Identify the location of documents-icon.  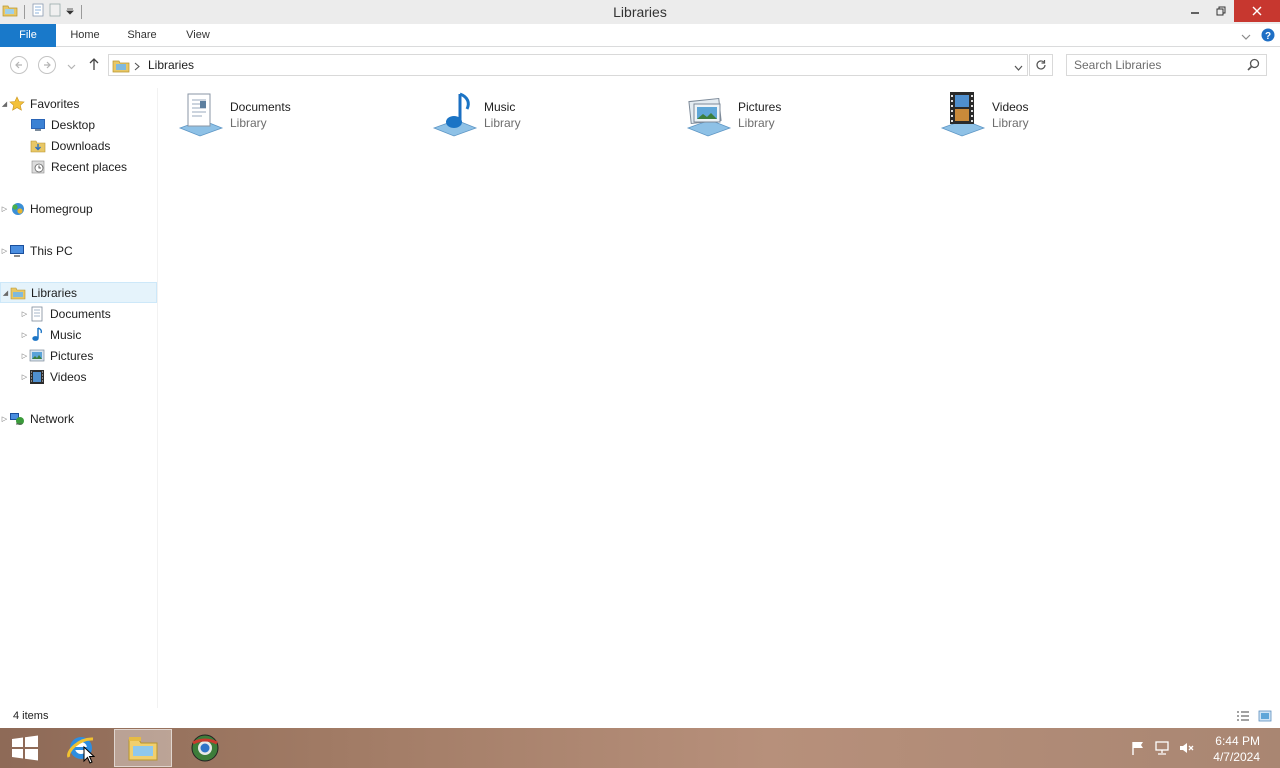
(37, 314).